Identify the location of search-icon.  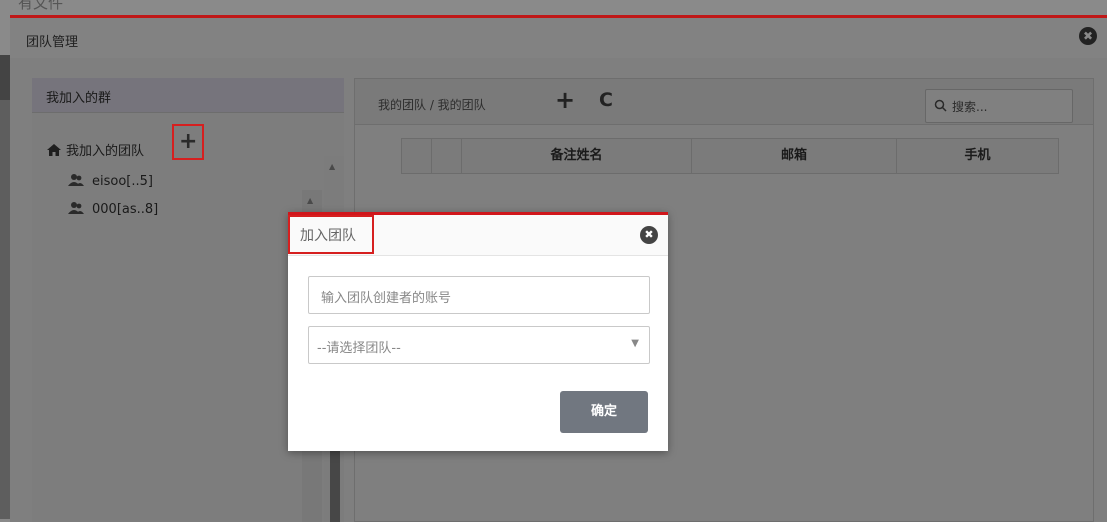
(940, 105).